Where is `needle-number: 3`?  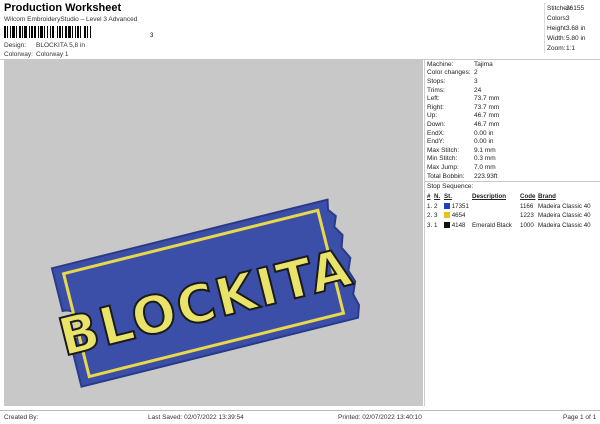 needle-number: 3 is located at coordinates (436, 216).